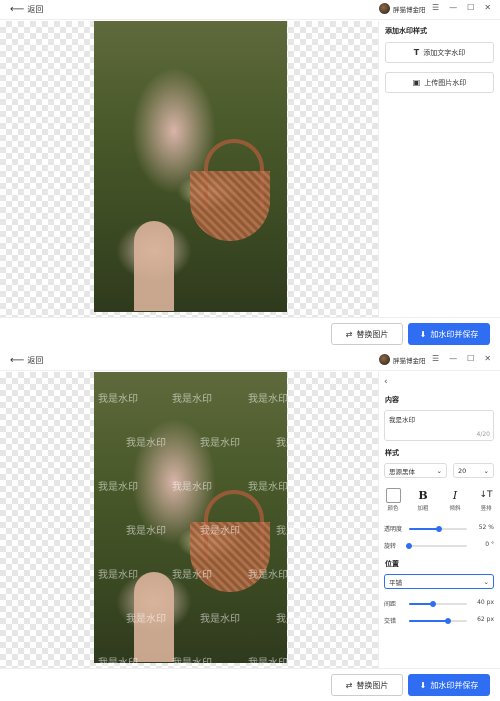 This screenshot has width=500, height=701. I want to click on spacing-slider-row: 间距 40 px, so click(440, 604).